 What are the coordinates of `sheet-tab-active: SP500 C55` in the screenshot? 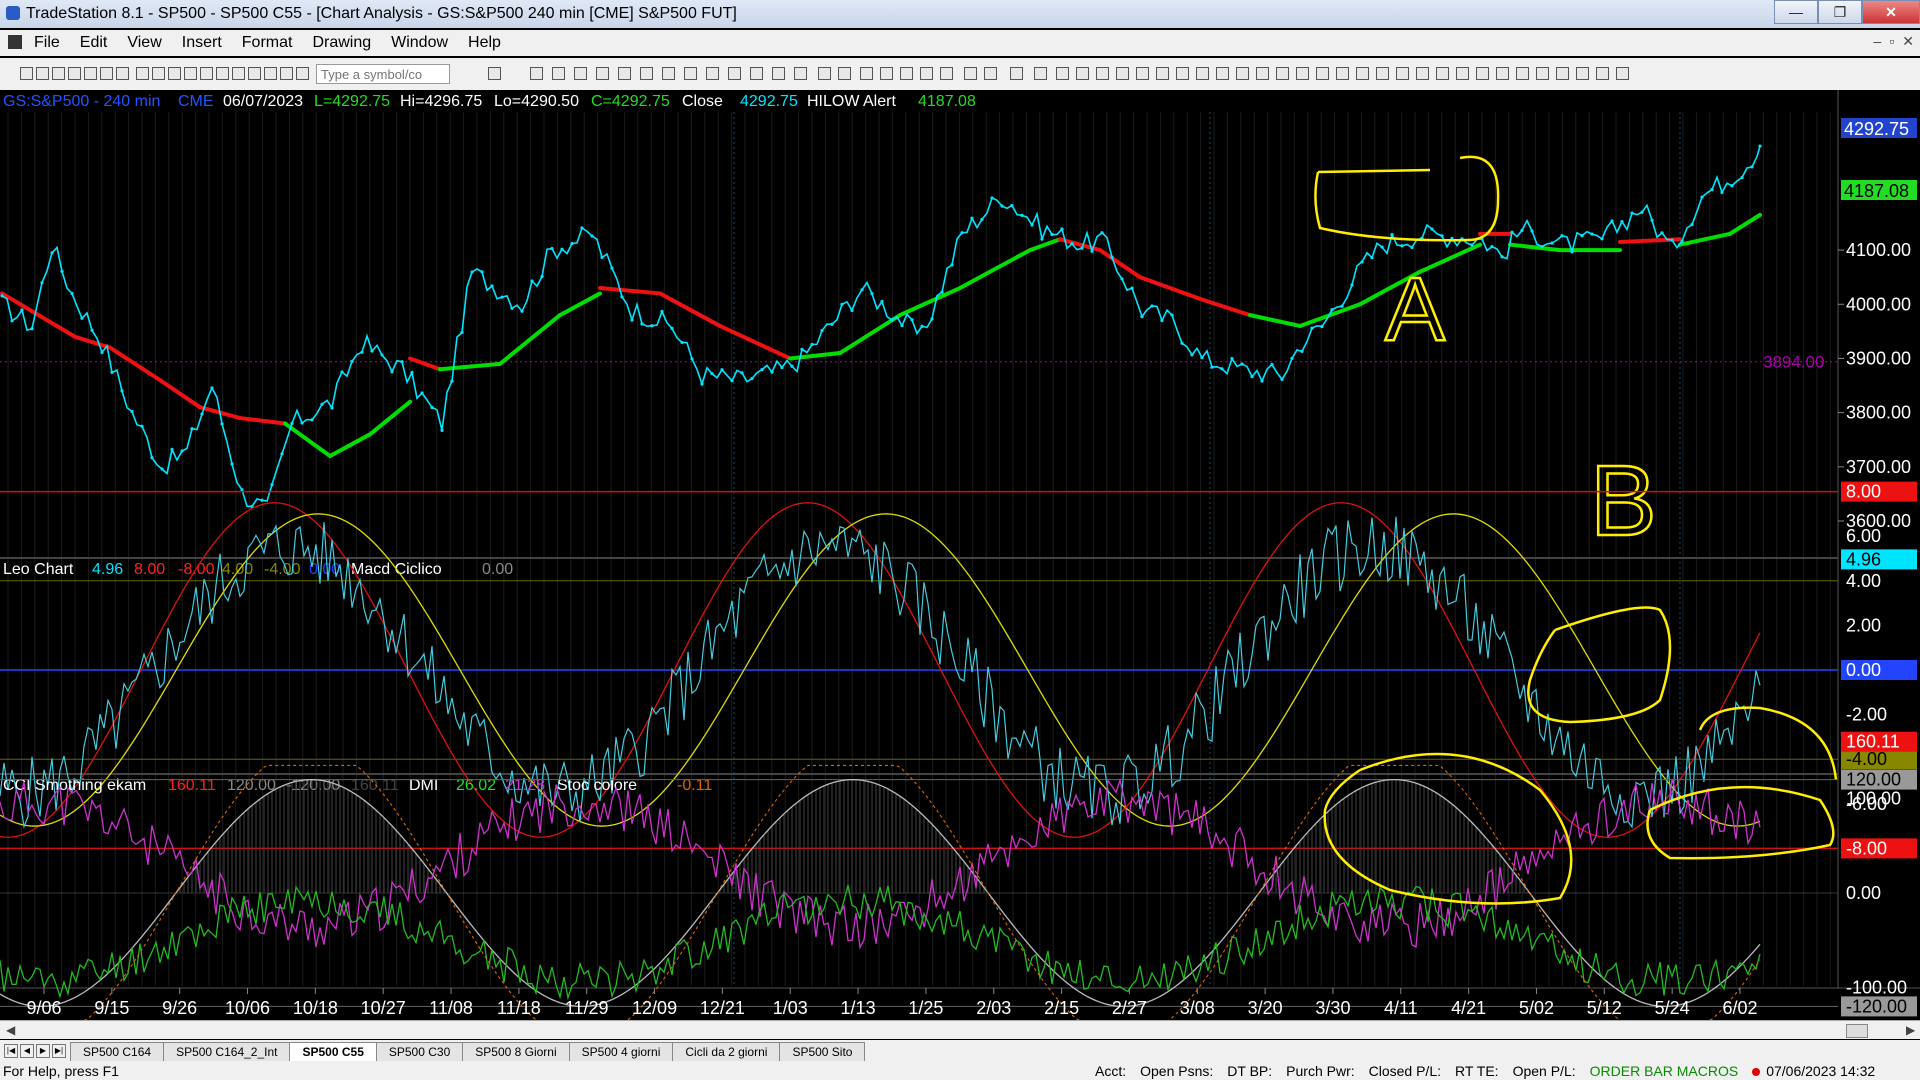 It's located at (333, 1051).